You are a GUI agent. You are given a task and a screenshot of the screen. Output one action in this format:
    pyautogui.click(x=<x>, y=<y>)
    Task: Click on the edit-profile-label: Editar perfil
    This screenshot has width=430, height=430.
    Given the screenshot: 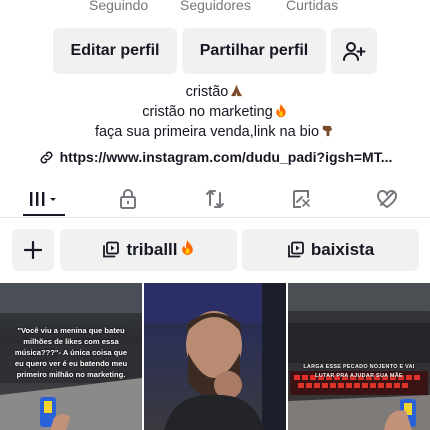 What is the action you would take?
    pyautogui.click(x=115, y=50)
    